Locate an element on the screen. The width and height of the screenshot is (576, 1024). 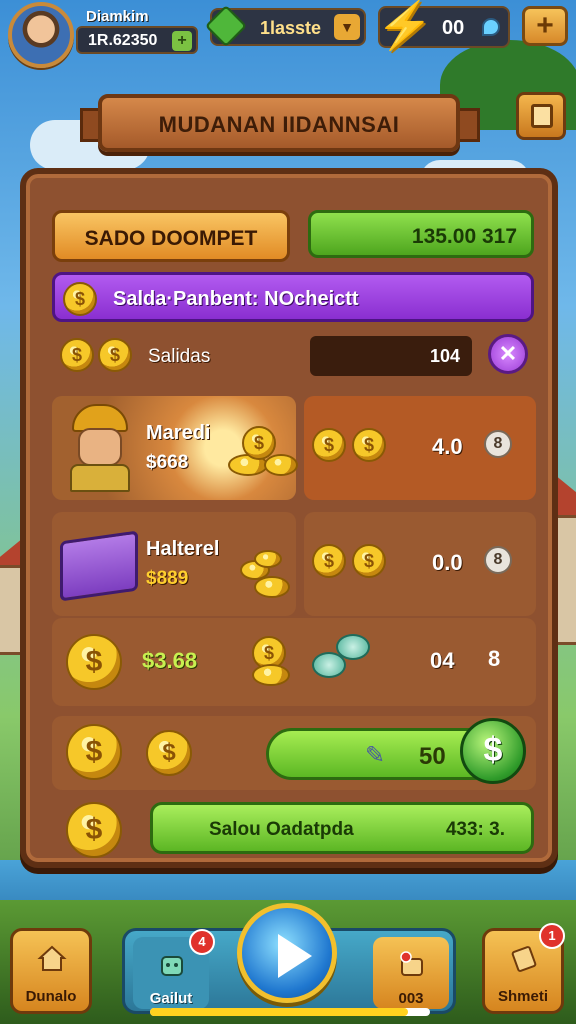
treasure-chest-icon is located at coordinates (99, 566).